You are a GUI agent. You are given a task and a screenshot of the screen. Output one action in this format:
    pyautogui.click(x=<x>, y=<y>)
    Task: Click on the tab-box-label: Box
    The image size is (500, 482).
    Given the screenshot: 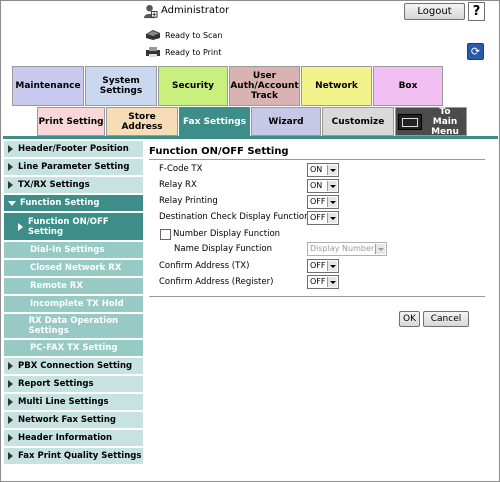 What is the action you would take?
    pyautogui.click(x=408, y=86)
    